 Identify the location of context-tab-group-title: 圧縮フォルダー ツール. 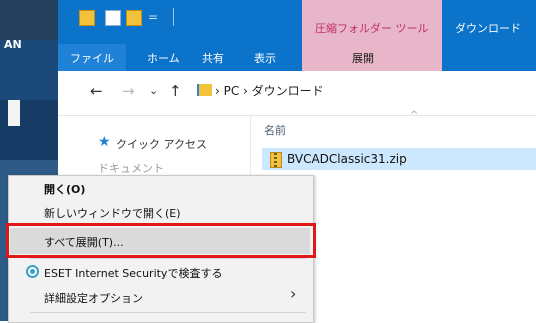
(372, 28).